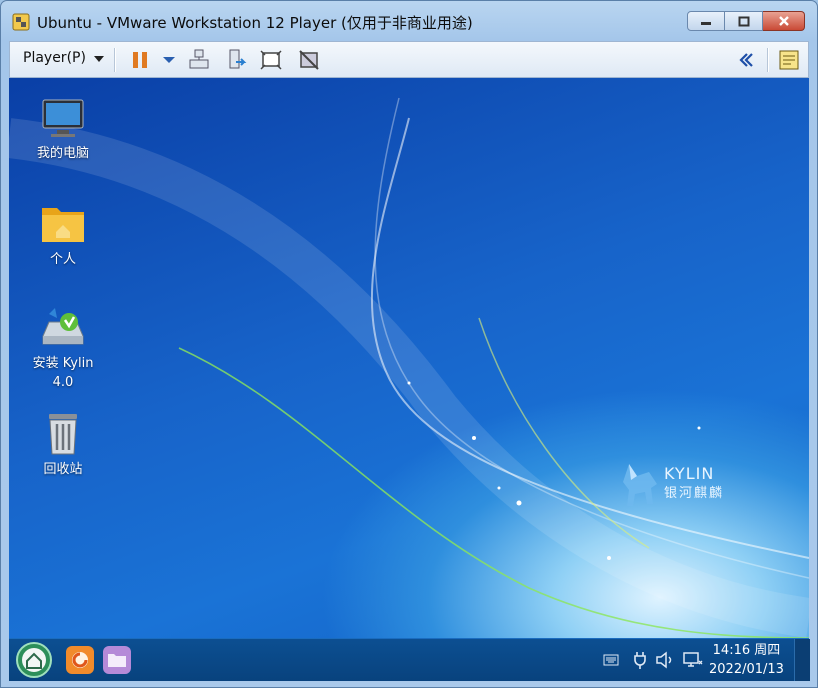 This screenshot has width=818, height=688. I want to click on send-ctrl-alt-del-icon, so click(199, 60).